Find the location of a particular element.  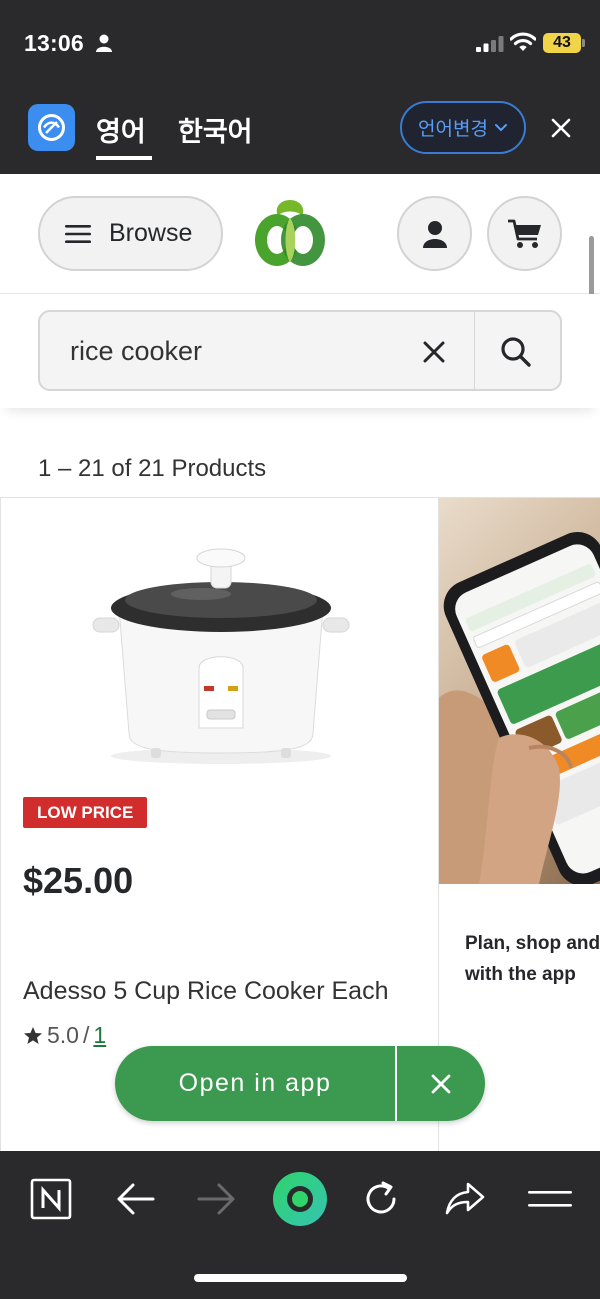

active-tab-indicator is located at coordinates (124, 158).